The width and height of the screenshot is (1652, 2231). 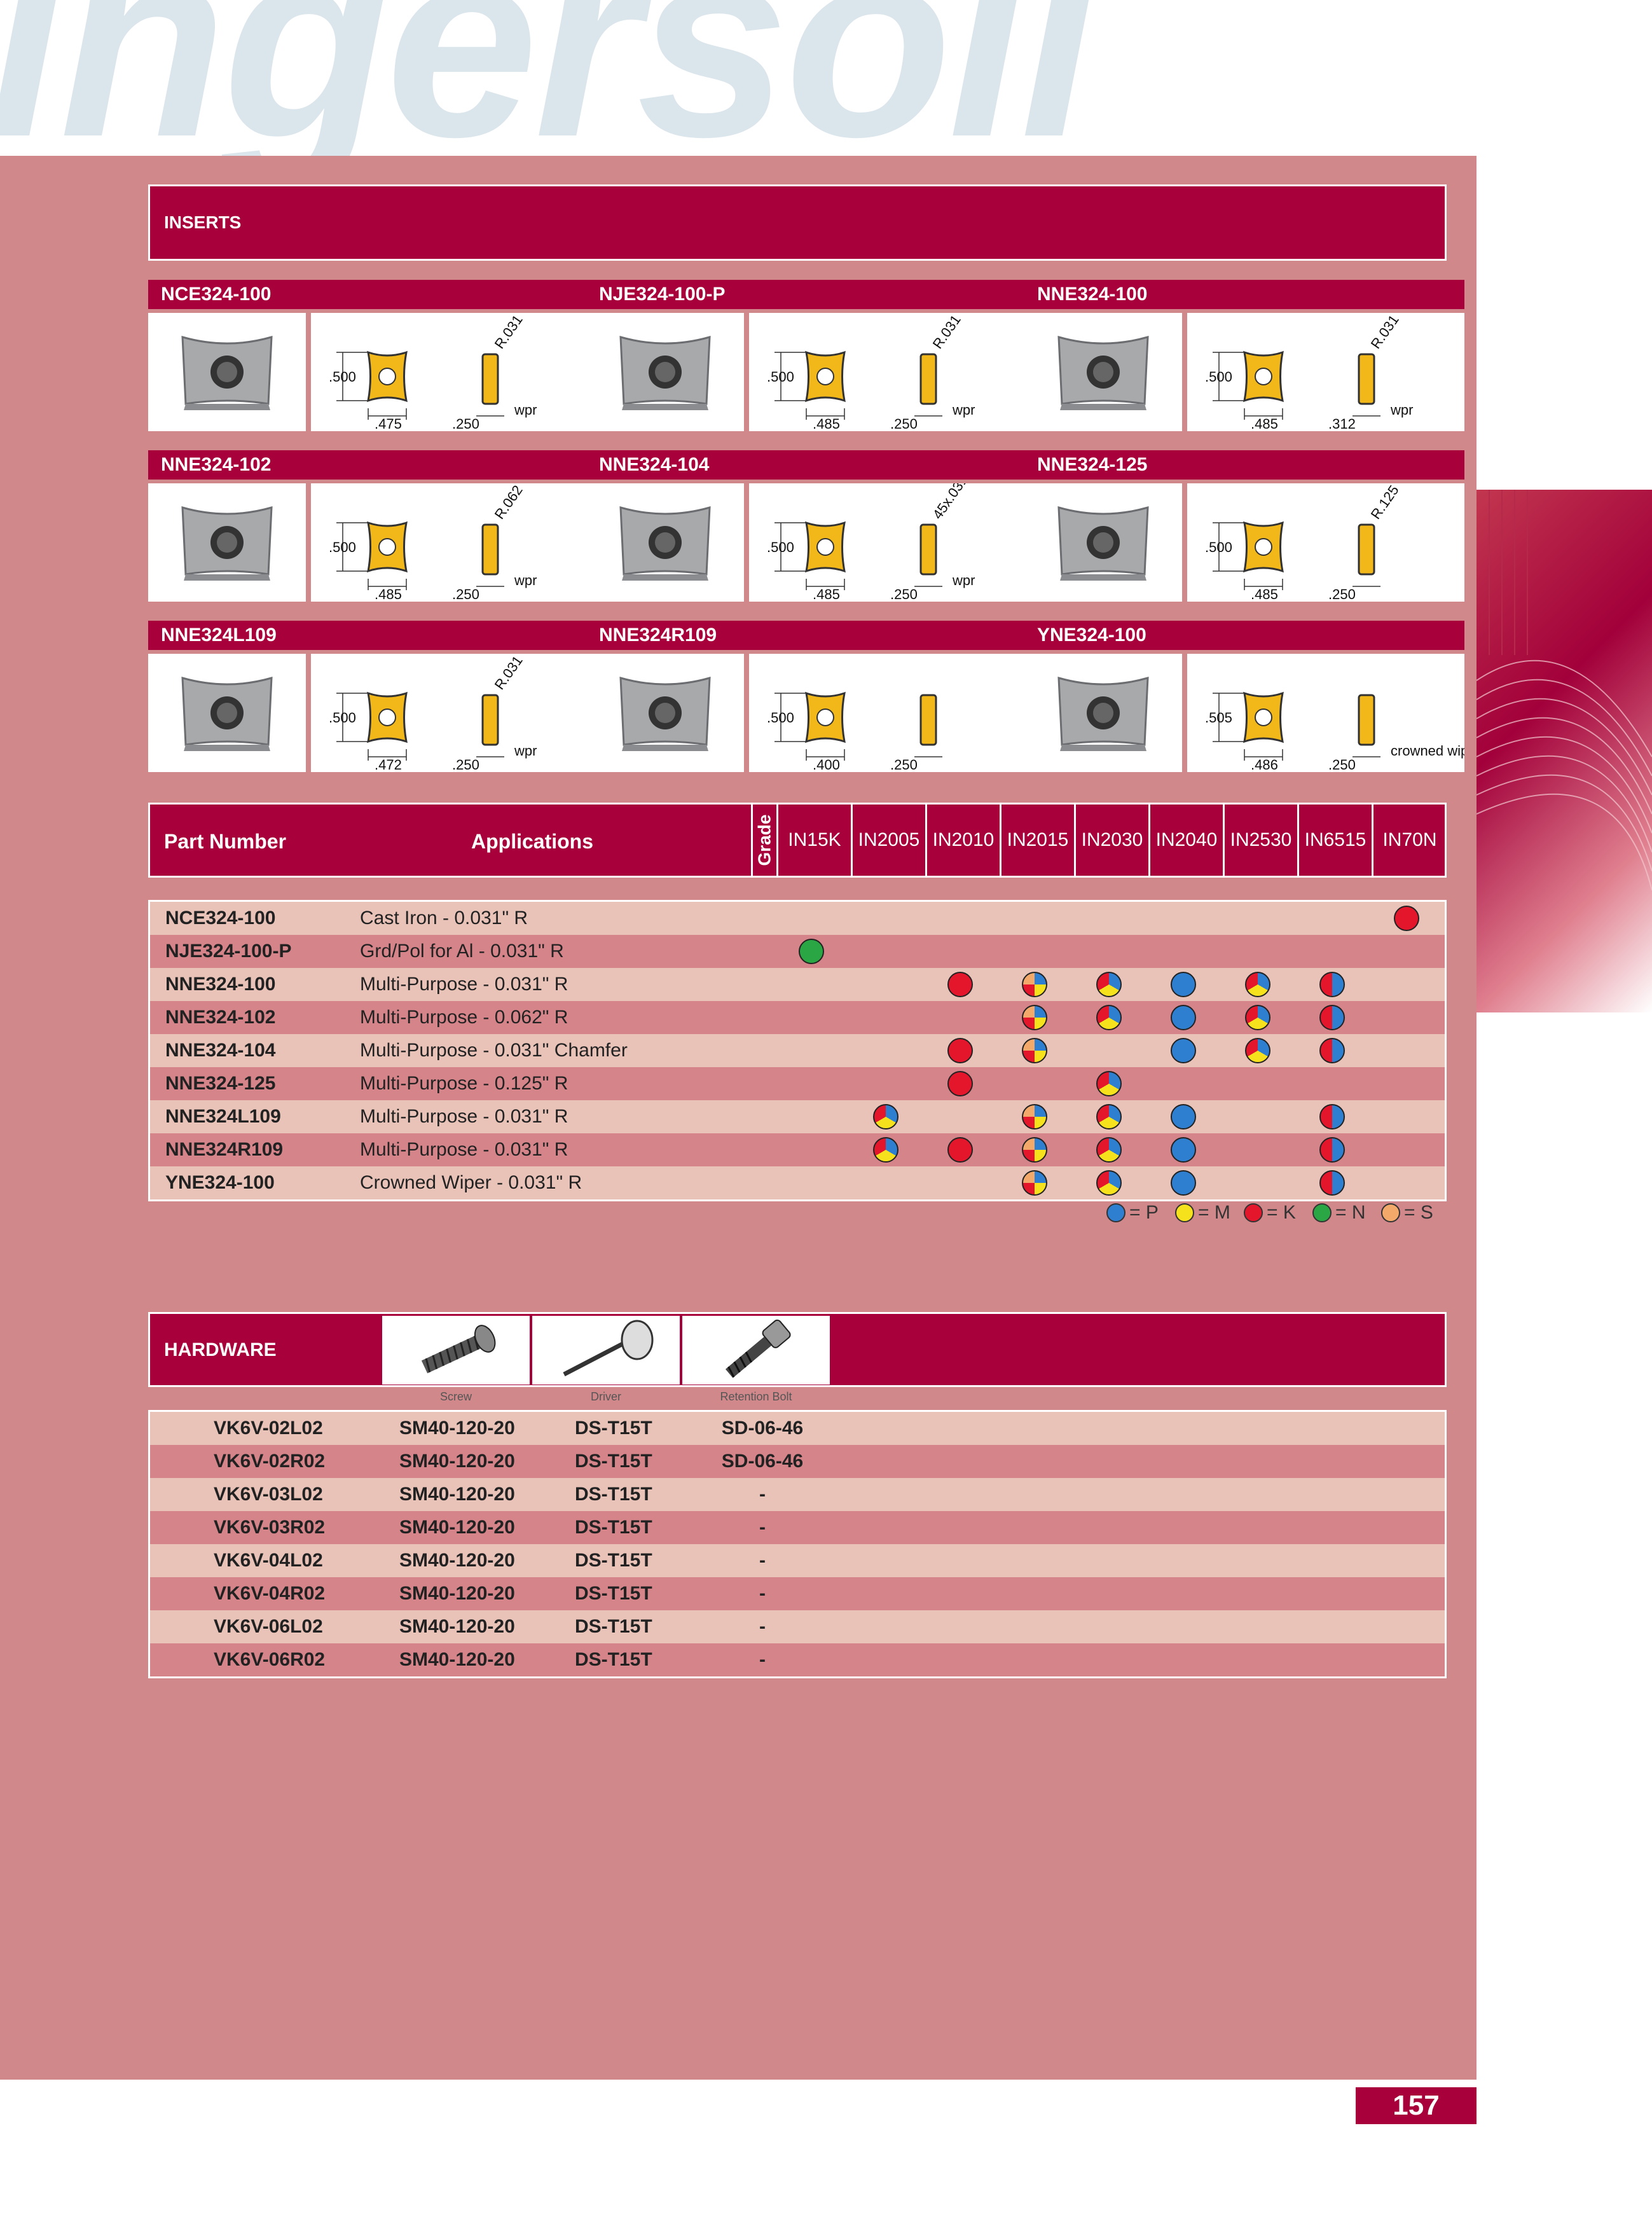 I want to click on application: Grd/Pol for Al - 0.031" R, so click(x=462, y=951).